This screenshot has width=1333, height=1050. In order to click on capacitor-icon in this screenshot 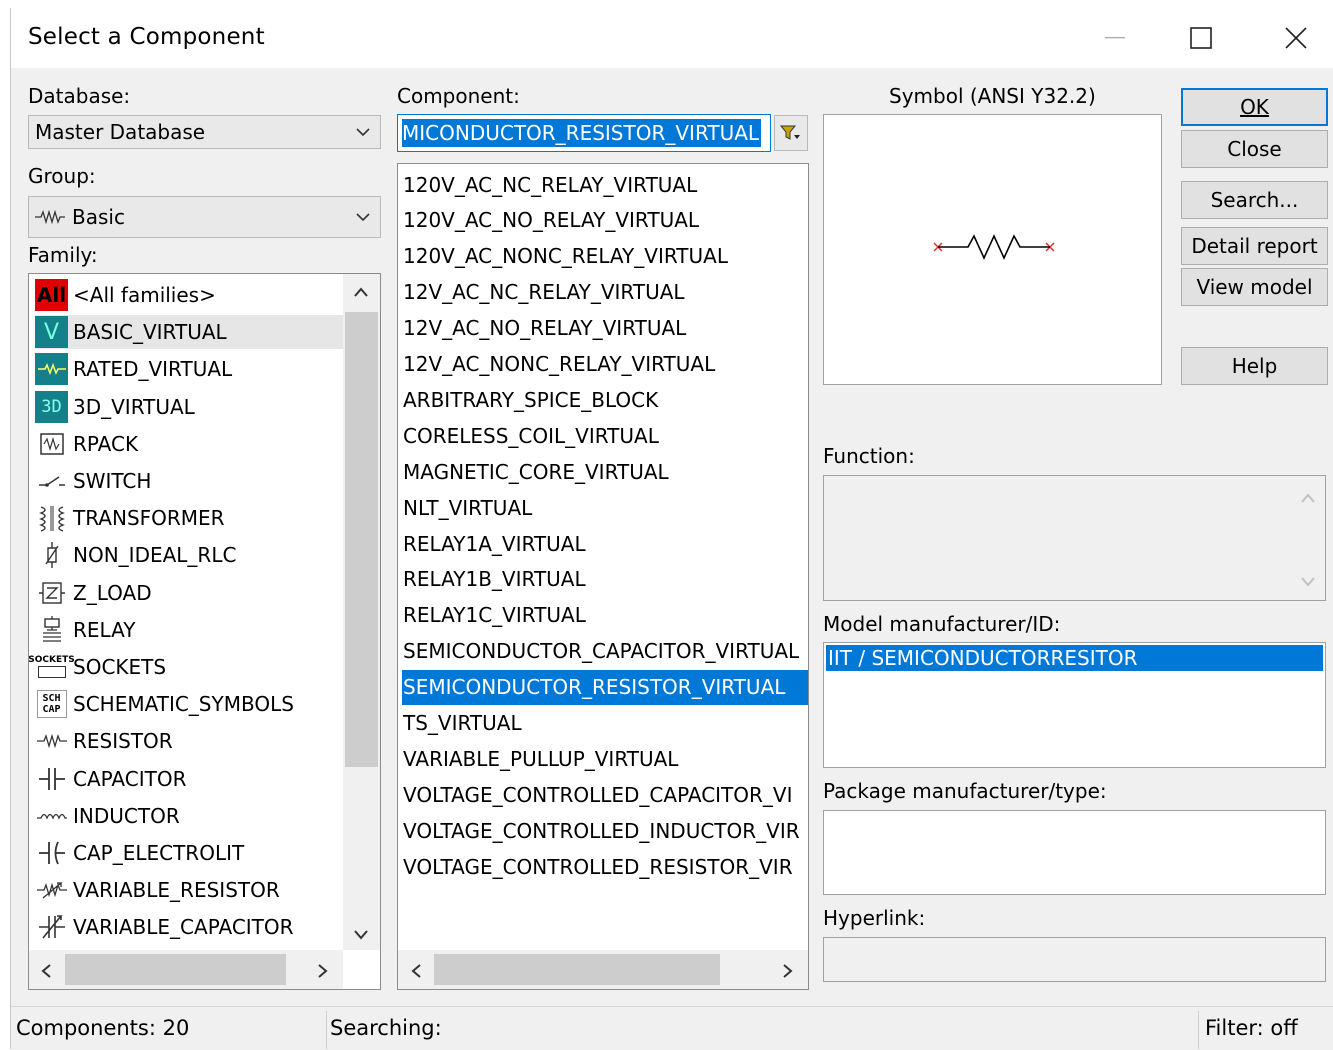, I will do `click(51, 779)`.